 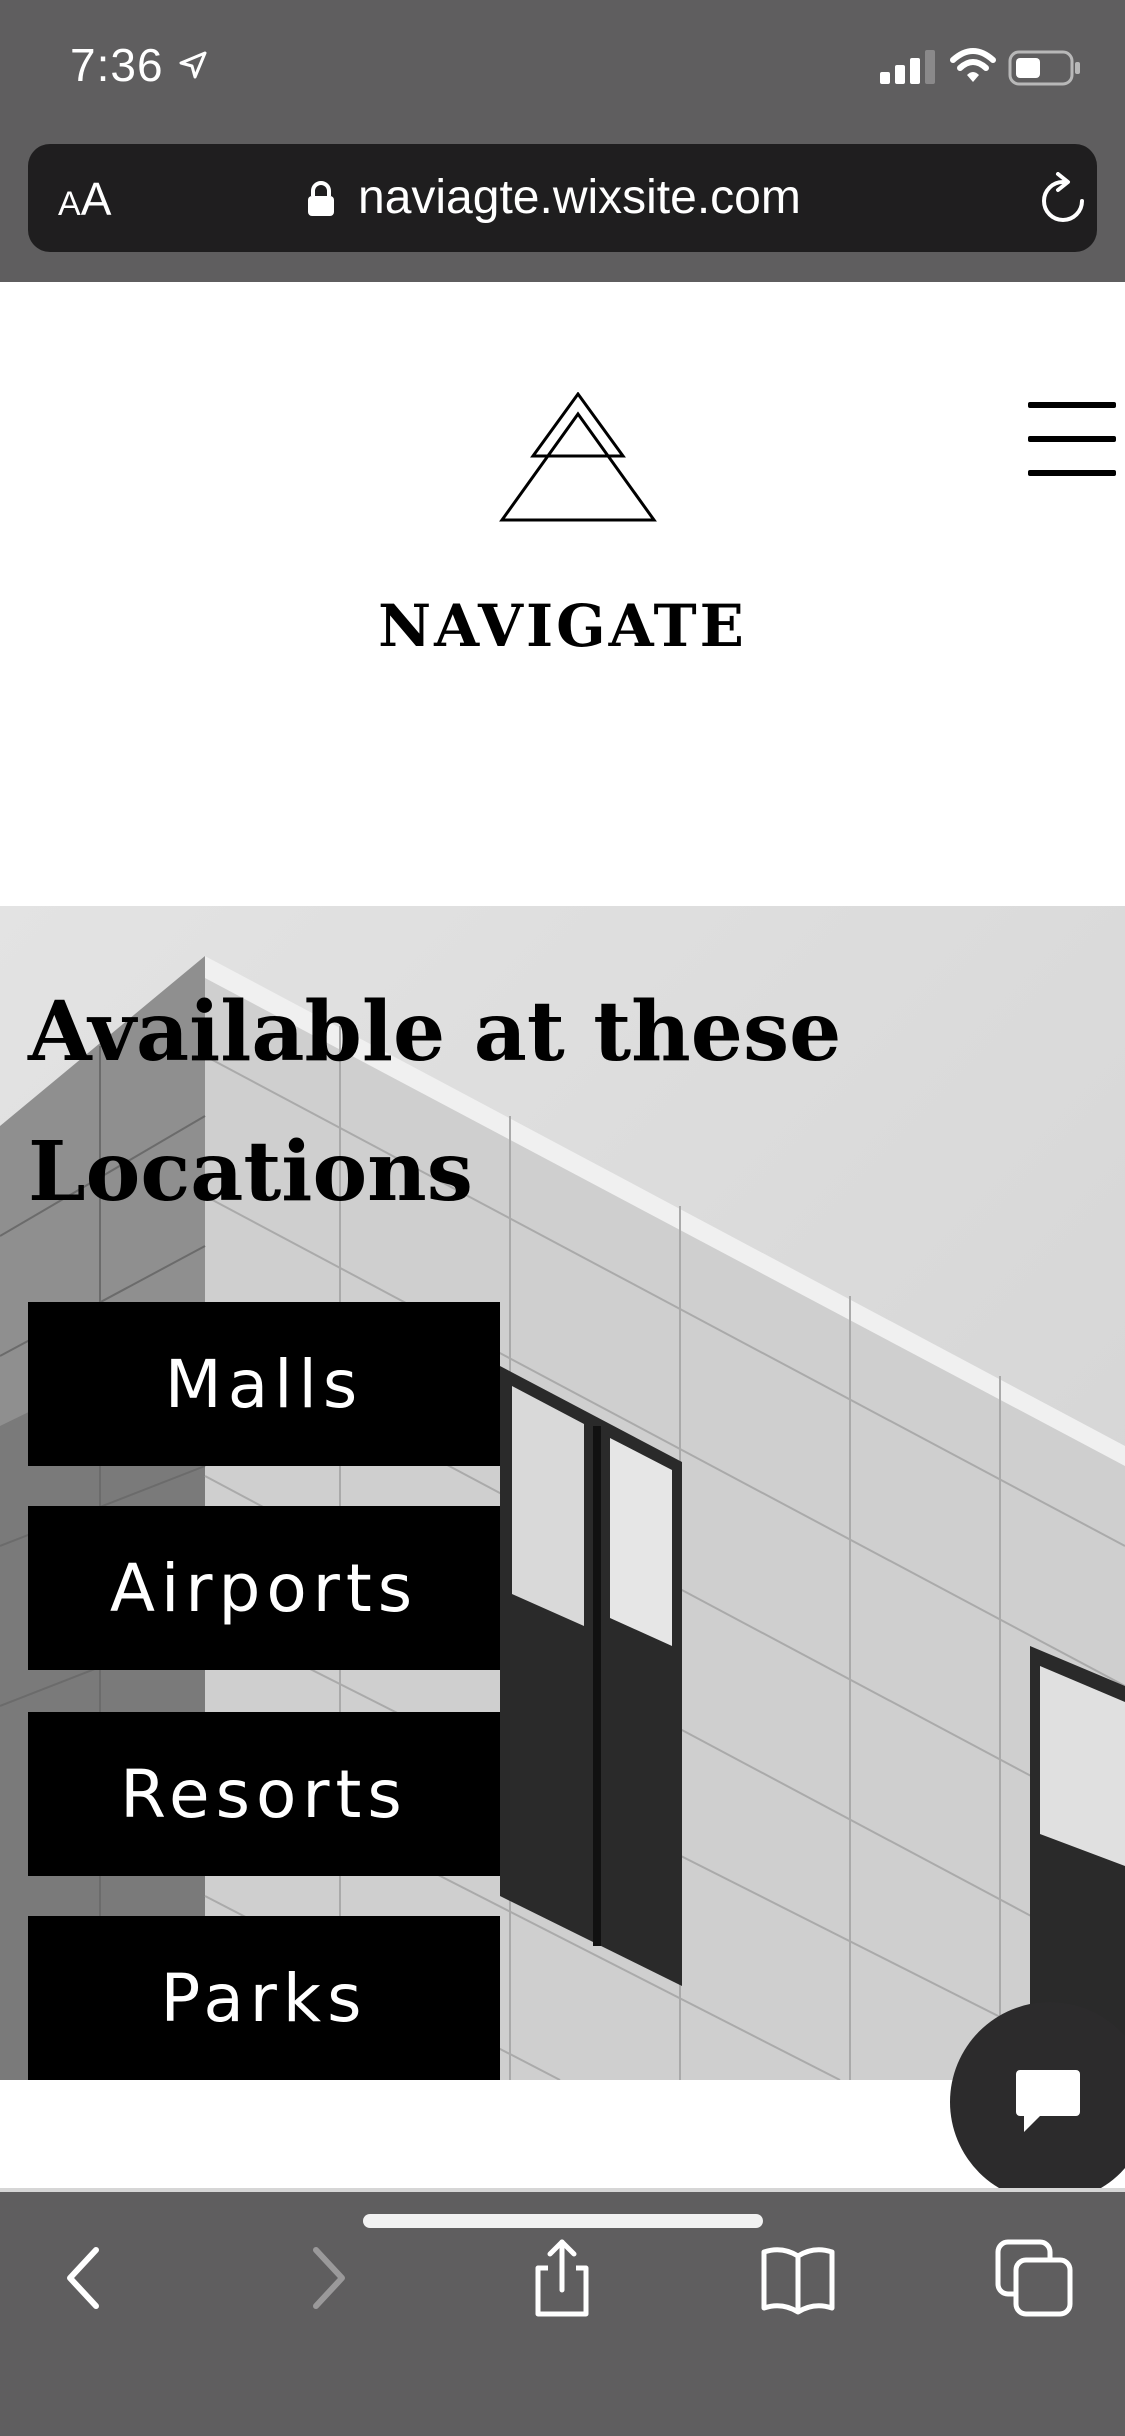 I want to click on home-indicator, so click(x=563, y=2221).